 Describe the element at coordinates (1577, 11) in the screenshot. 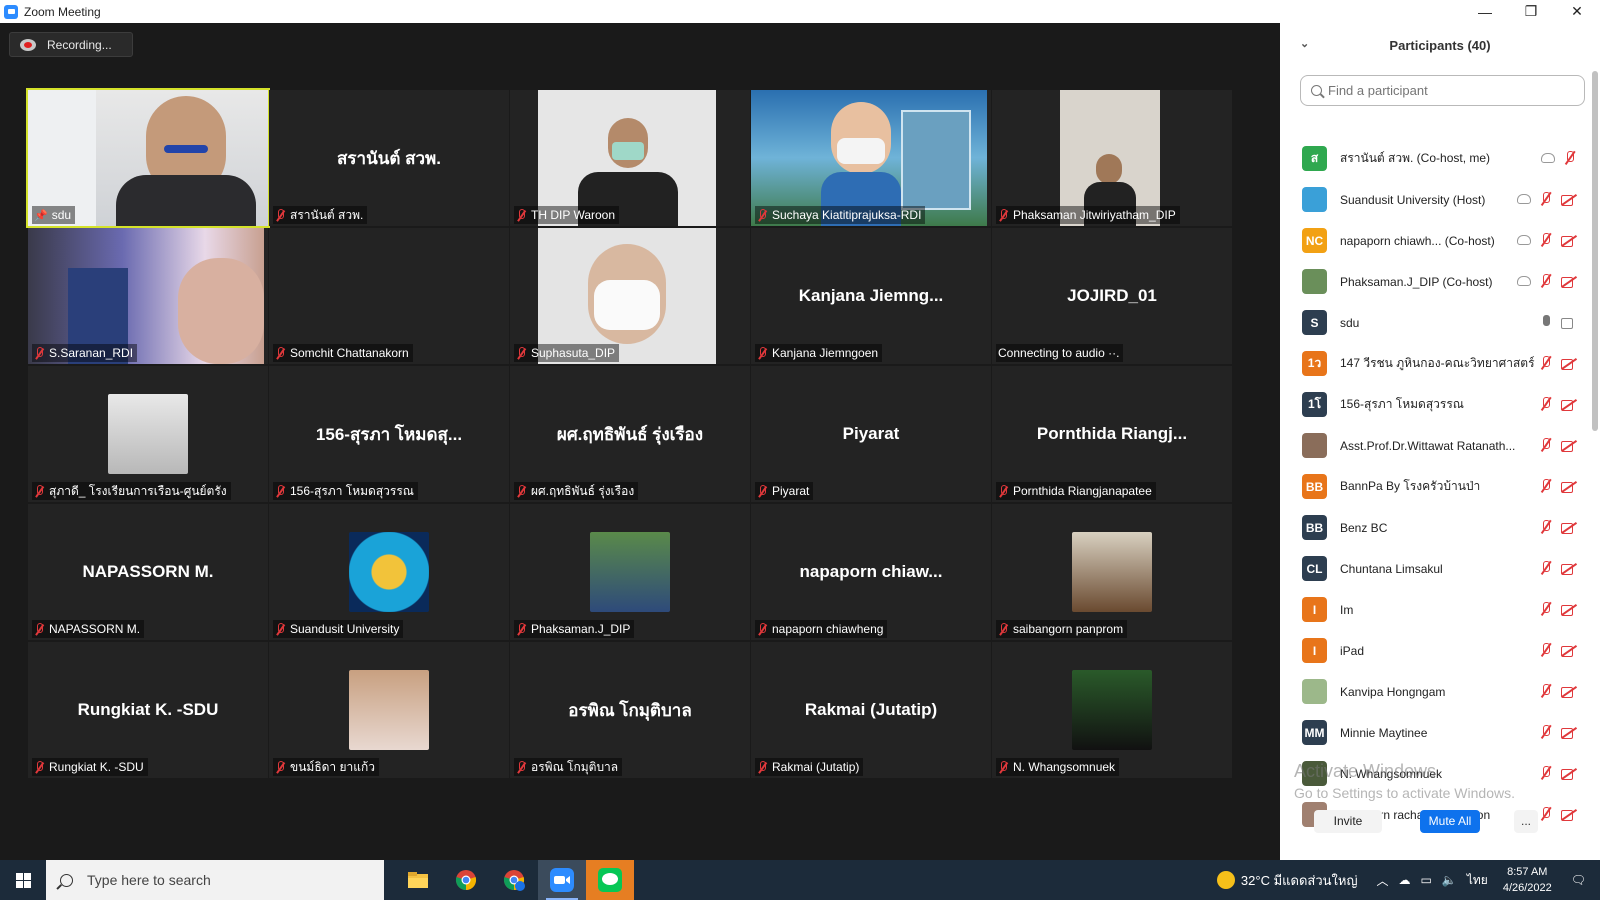

I see `close-button: ✕` at that location.